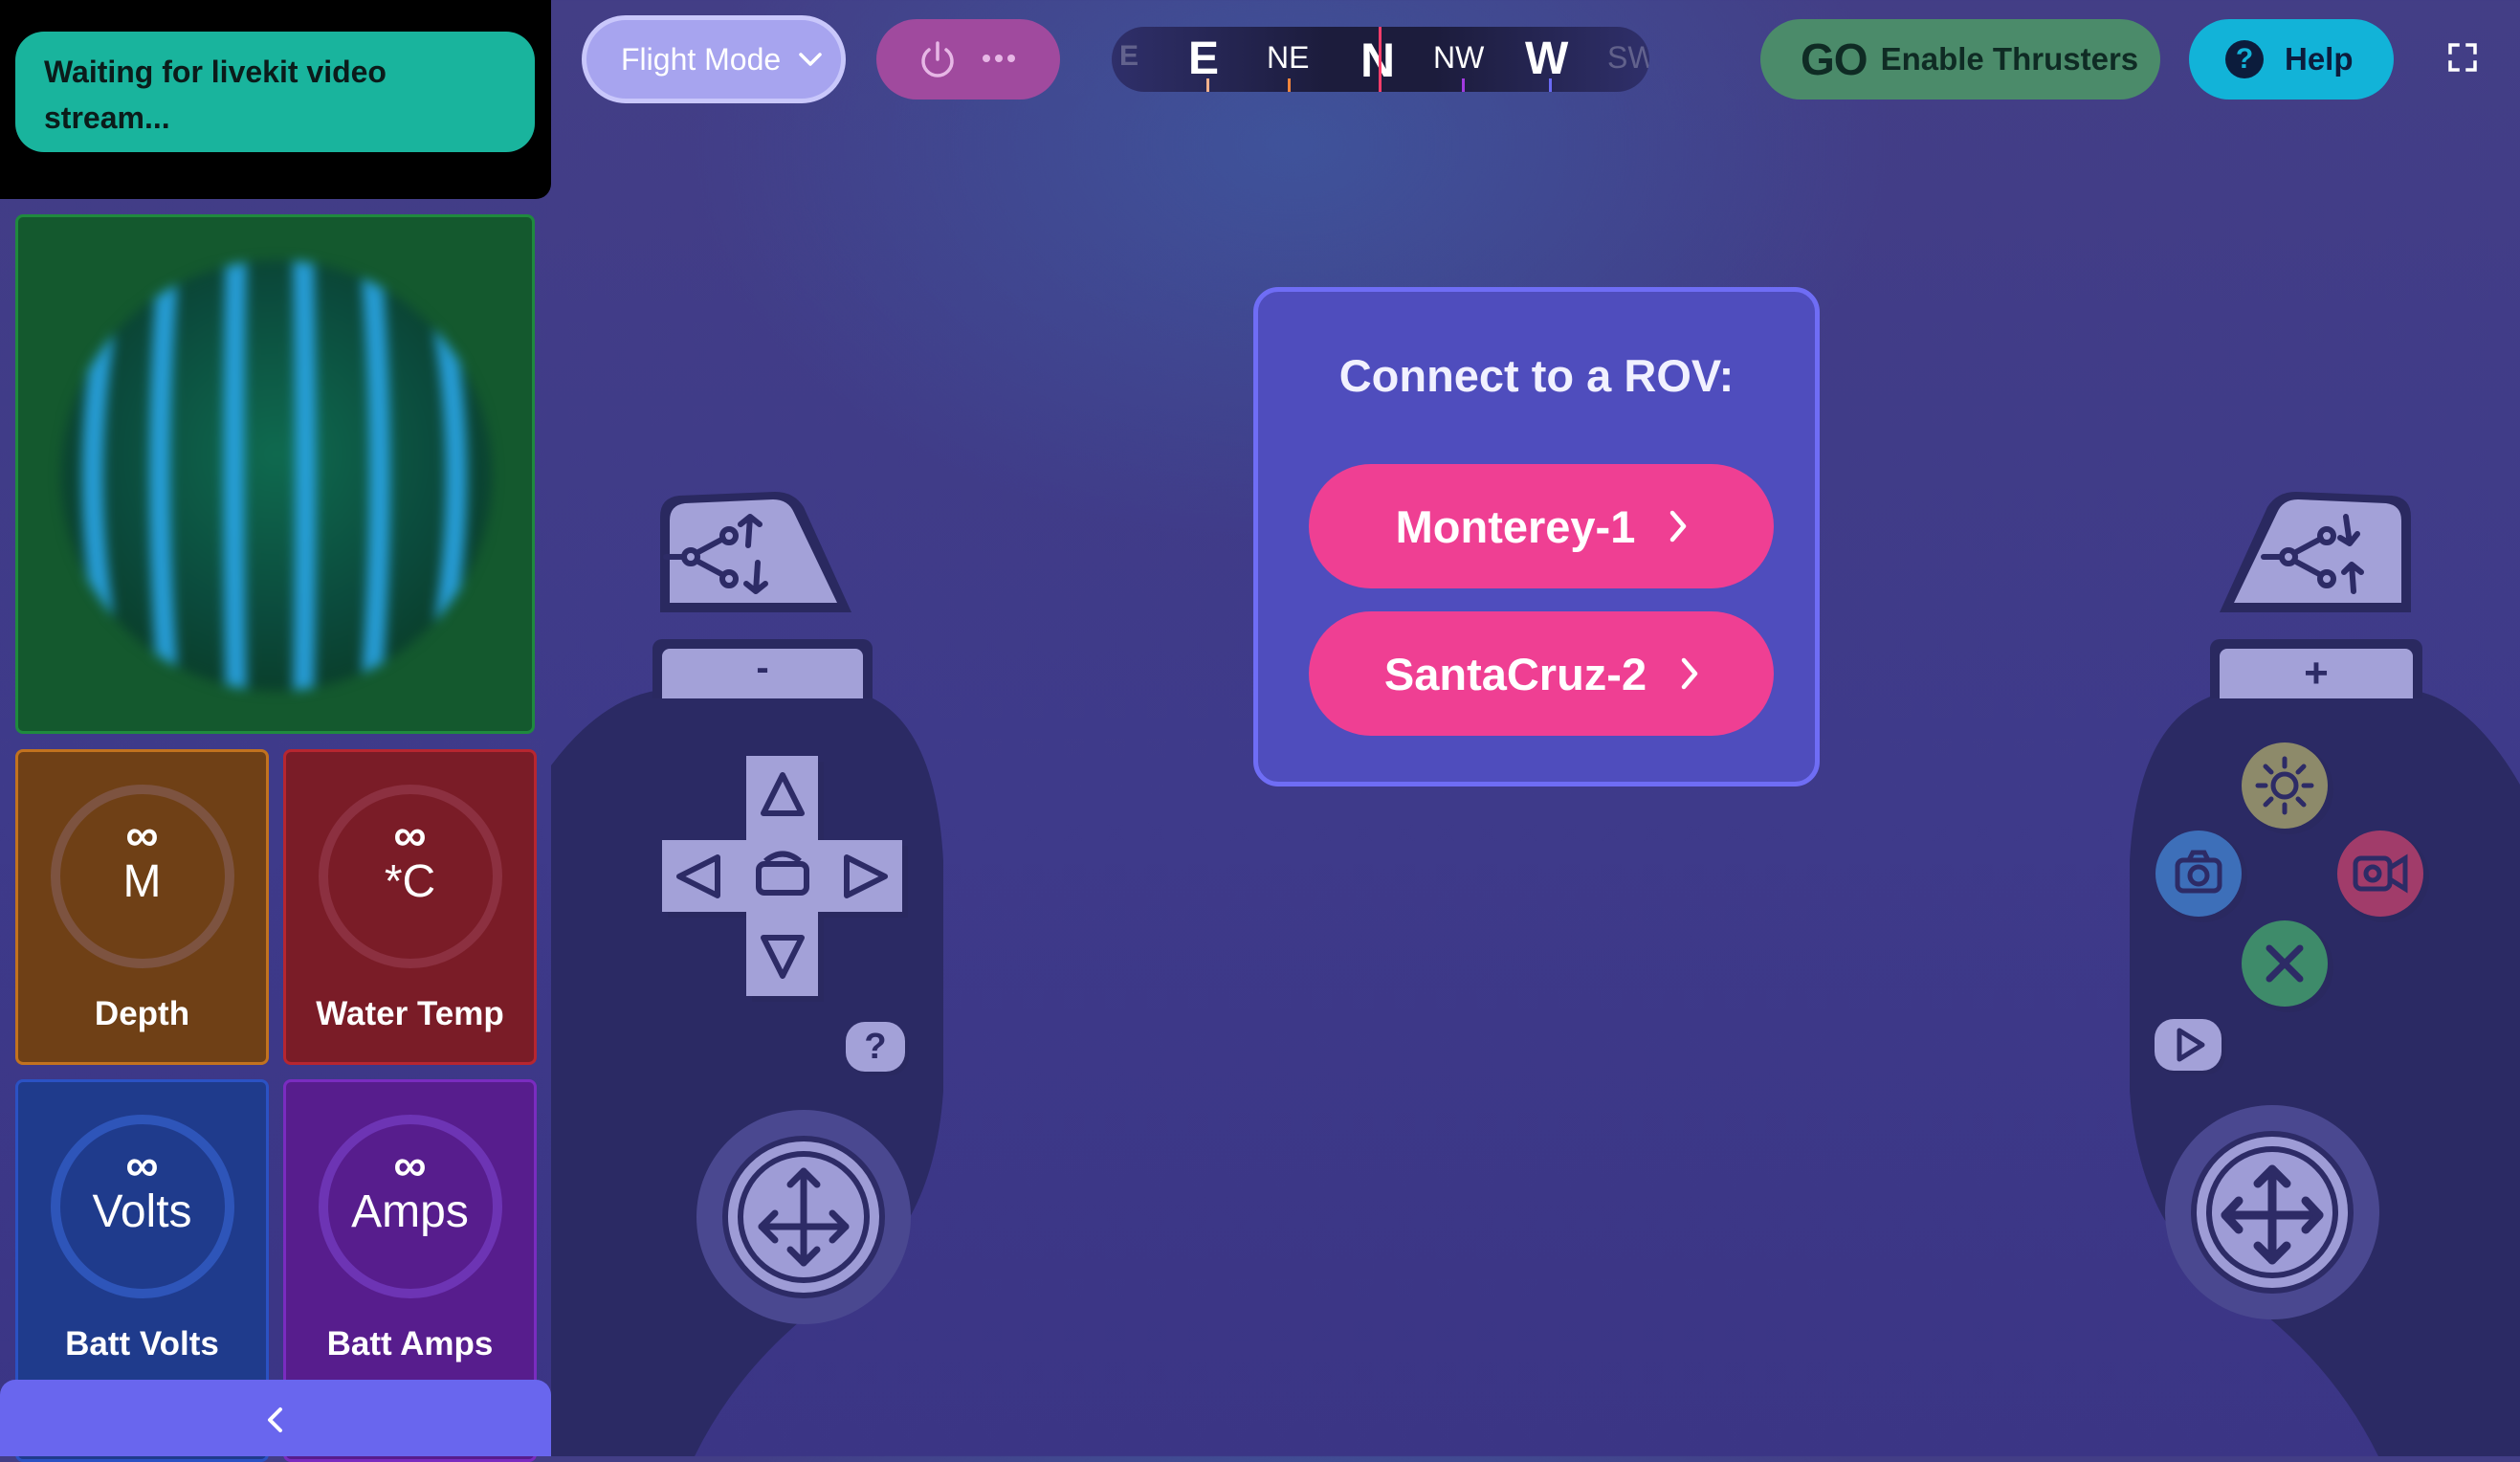 This screenshot has height=1462, width=2520. What do you see at coordinates (142, 1166) in the screenshot?
I see `batt-volts-value: ∞` at bounding box center [142, 1166].